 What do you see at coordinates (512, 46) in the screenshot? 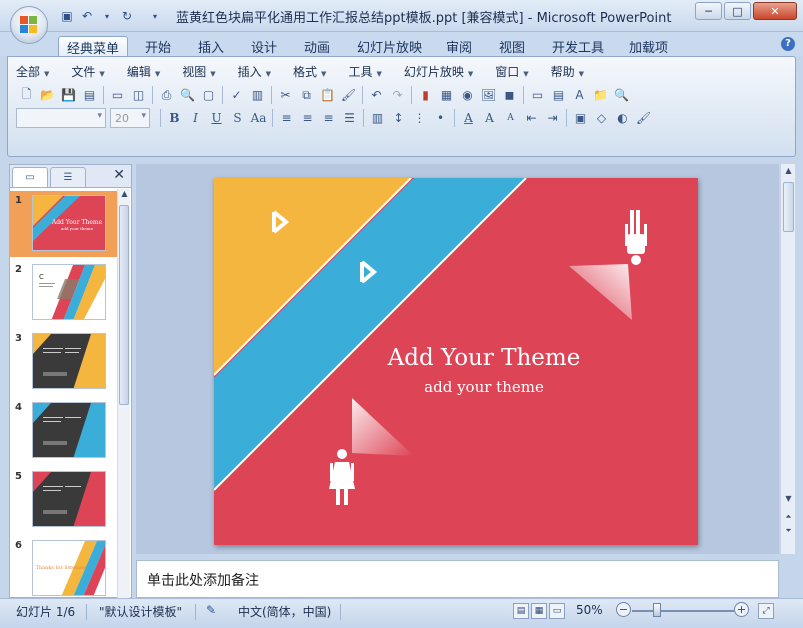
I see `tab-view: 视图` at bounding box center [512, 46].